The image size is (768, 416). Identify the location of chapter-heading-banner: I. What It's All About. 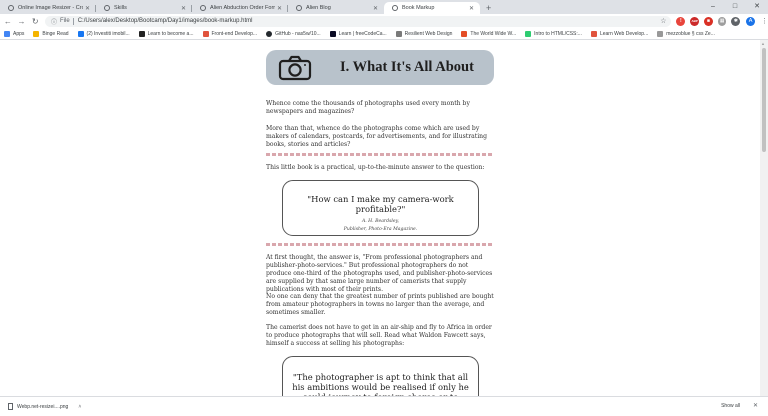
(380, 67).